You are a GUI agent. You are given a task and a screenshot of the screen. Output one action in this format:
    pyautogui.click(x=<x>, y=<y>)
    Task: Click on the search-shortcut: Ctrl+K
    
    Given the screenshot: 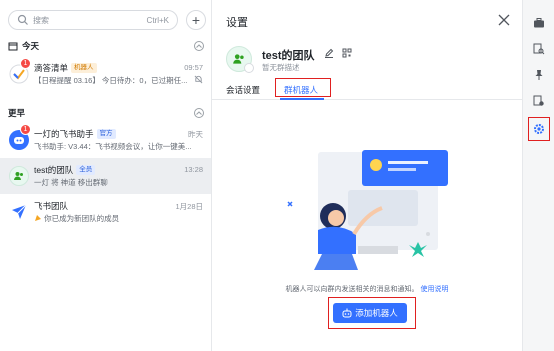 What is the action you would take?
    pyautogui.click(x=157, y=20)
    